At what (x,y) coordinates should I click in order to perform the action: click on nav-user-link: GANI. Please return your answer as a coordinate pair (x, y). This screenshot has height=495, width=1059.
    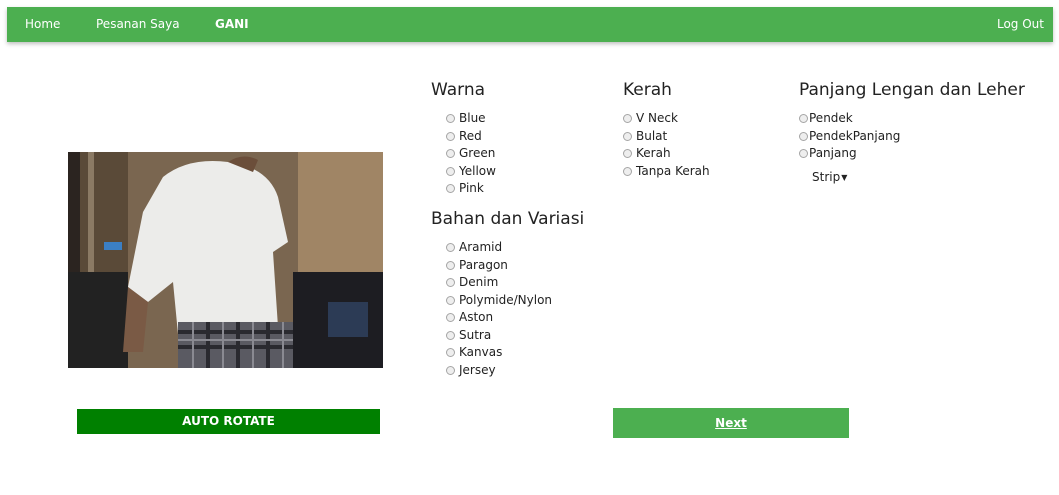
    Looking at the image, I should click on (232, 24).